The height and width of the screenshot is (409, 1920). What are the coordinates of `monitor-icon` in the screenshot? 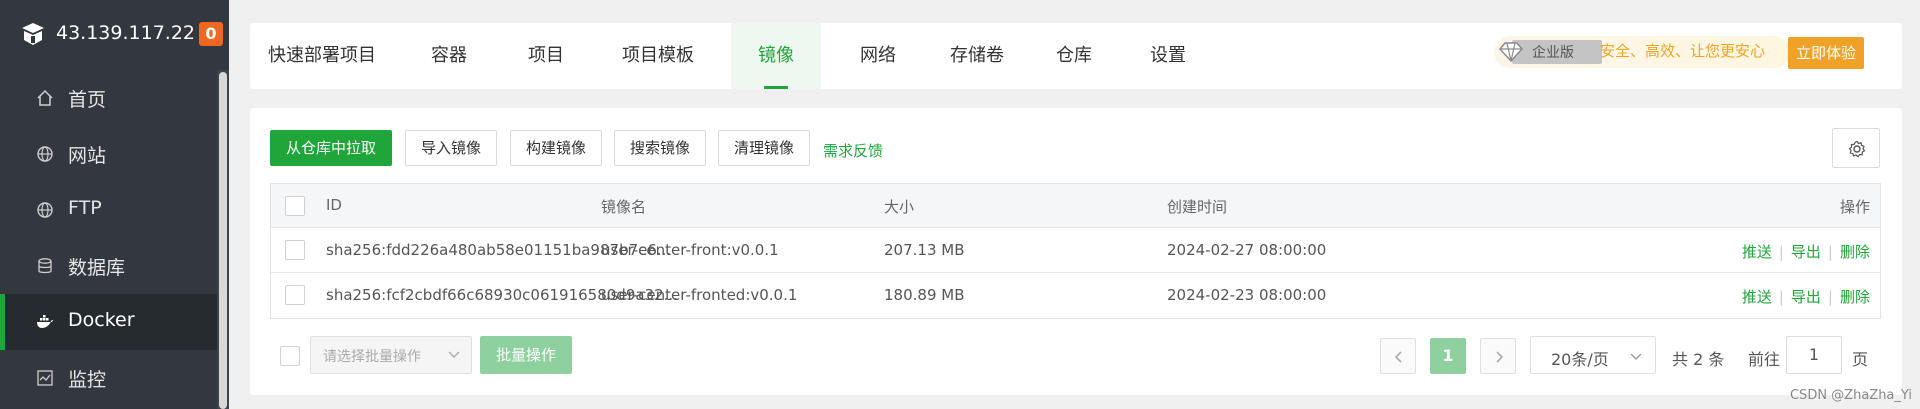 It's located at (45, 378).